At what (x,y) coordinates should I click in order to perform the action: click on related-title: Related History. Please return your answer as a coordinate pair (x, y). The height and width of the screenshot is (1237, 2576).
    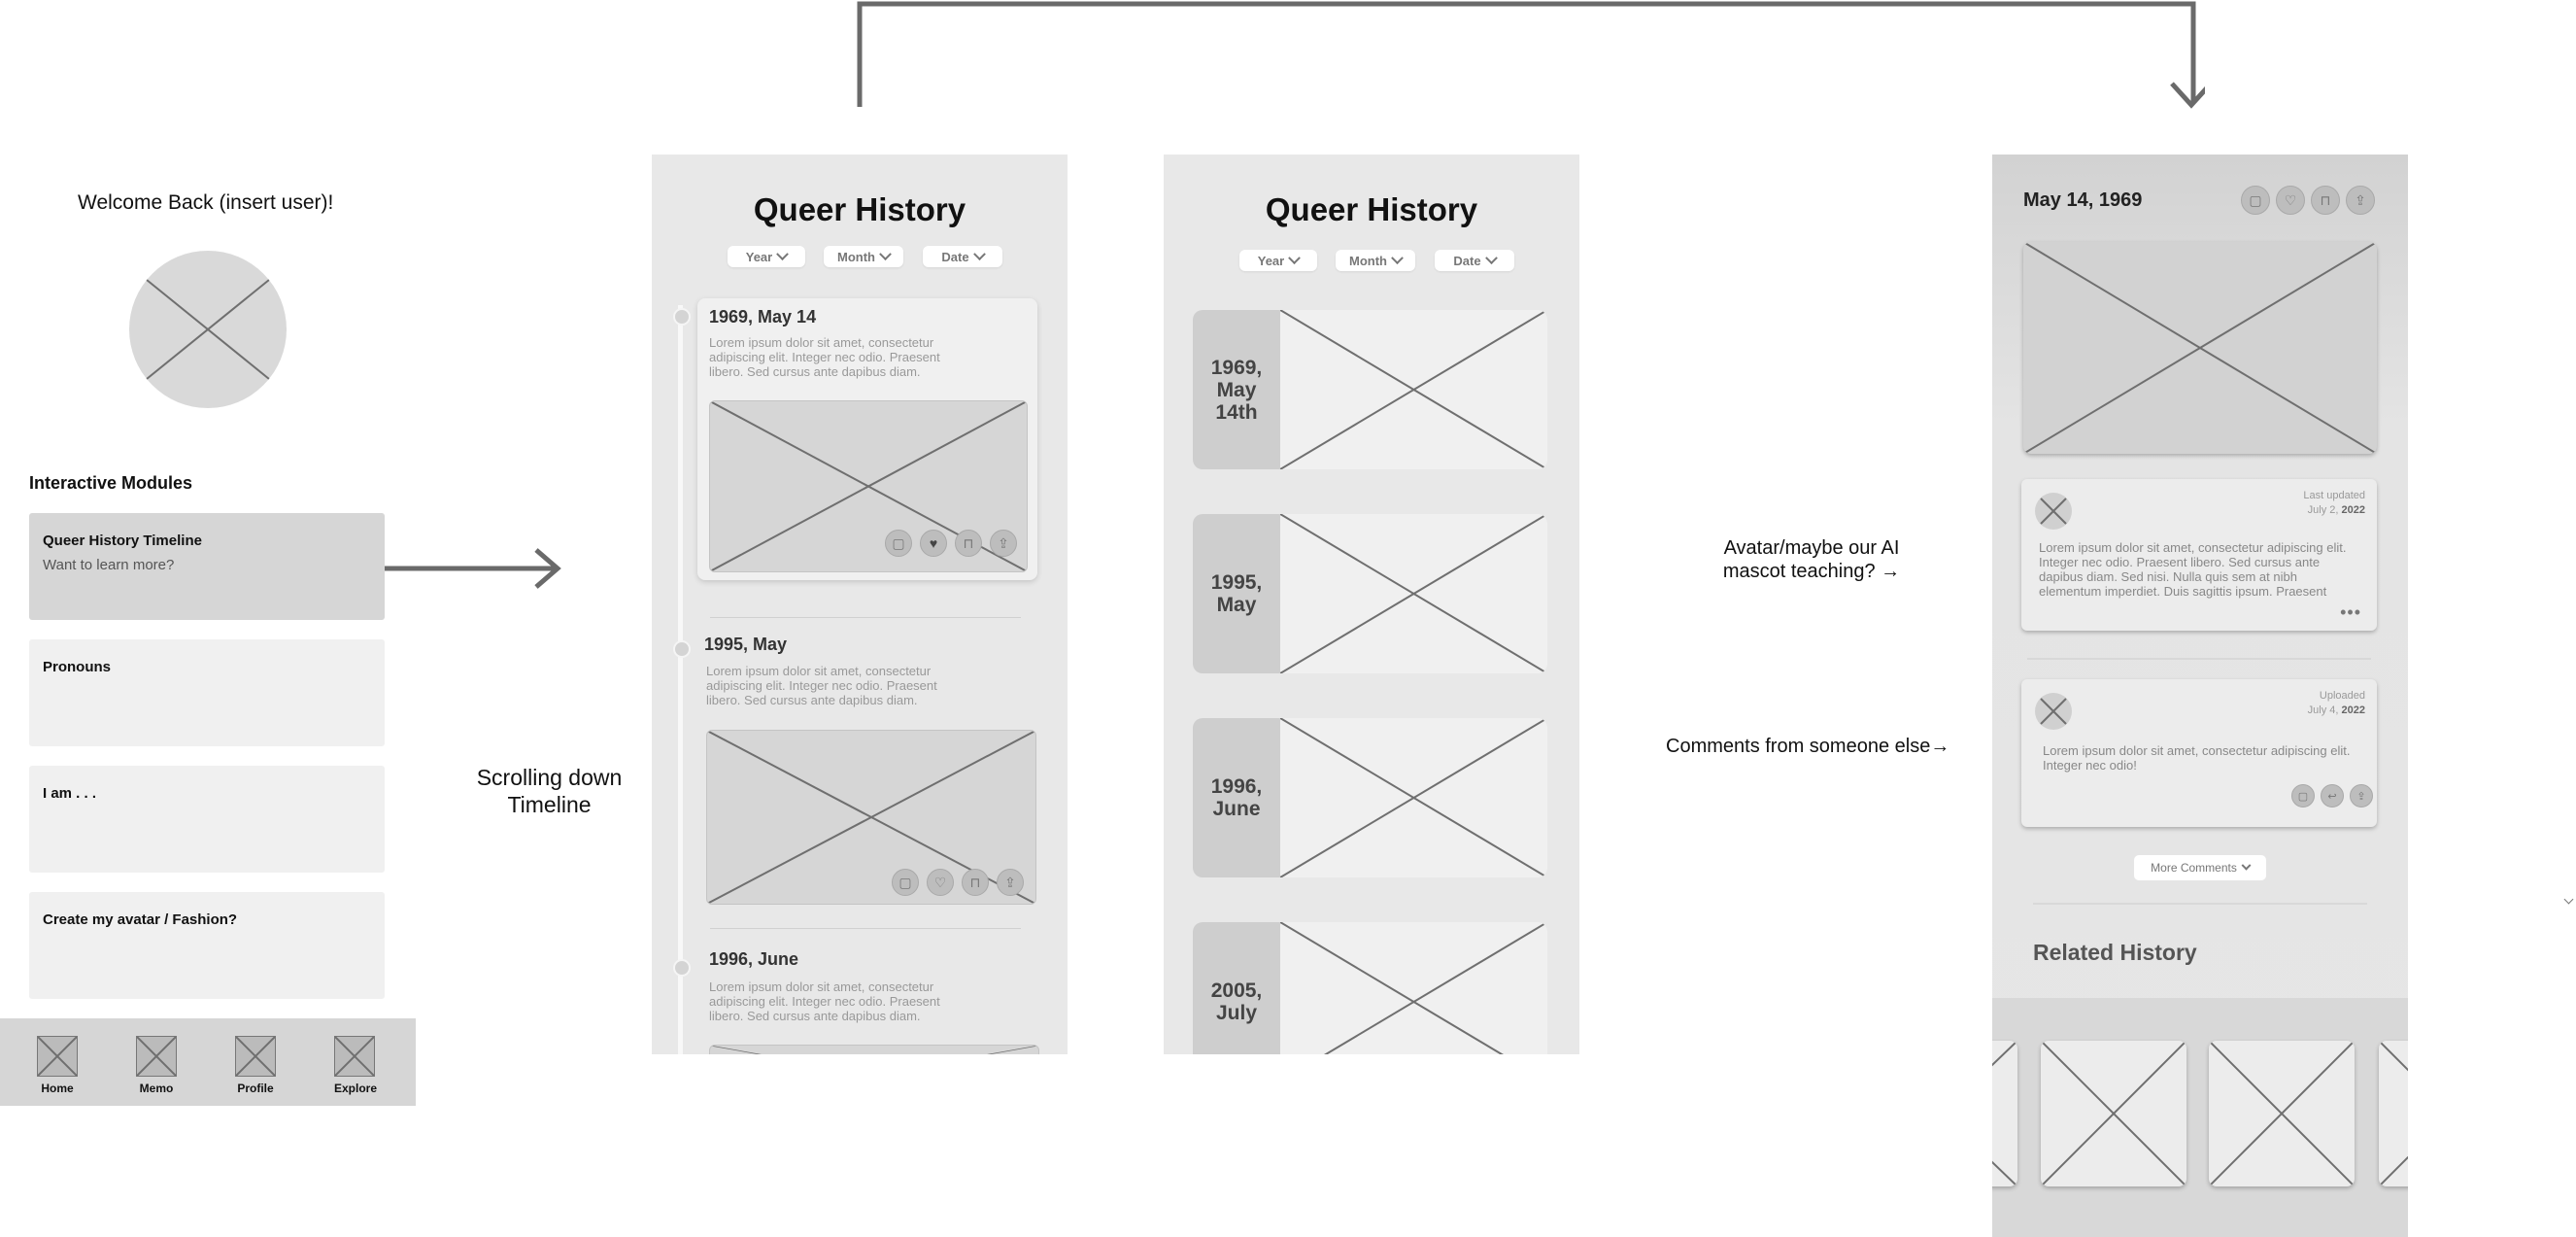
    Looking at the image, I should click on (2115, 952).